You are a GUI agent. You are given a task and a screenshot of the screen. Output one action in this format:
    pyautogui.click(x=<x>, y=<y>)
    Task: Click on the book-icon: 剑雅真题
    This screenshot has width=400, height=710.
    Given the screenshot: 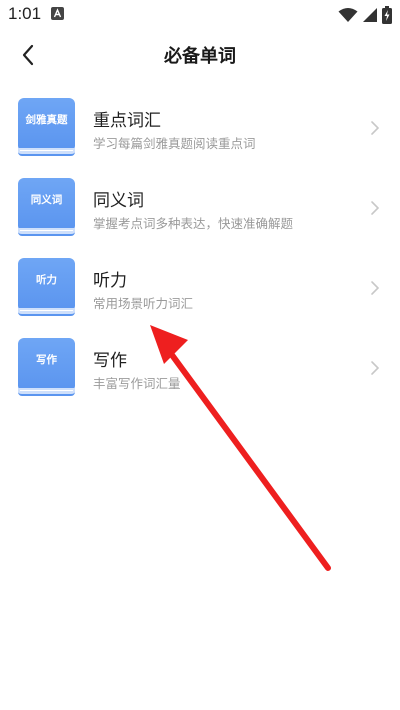 What is the action you would take?
    pyautogui.click(x=46, y=127)
    